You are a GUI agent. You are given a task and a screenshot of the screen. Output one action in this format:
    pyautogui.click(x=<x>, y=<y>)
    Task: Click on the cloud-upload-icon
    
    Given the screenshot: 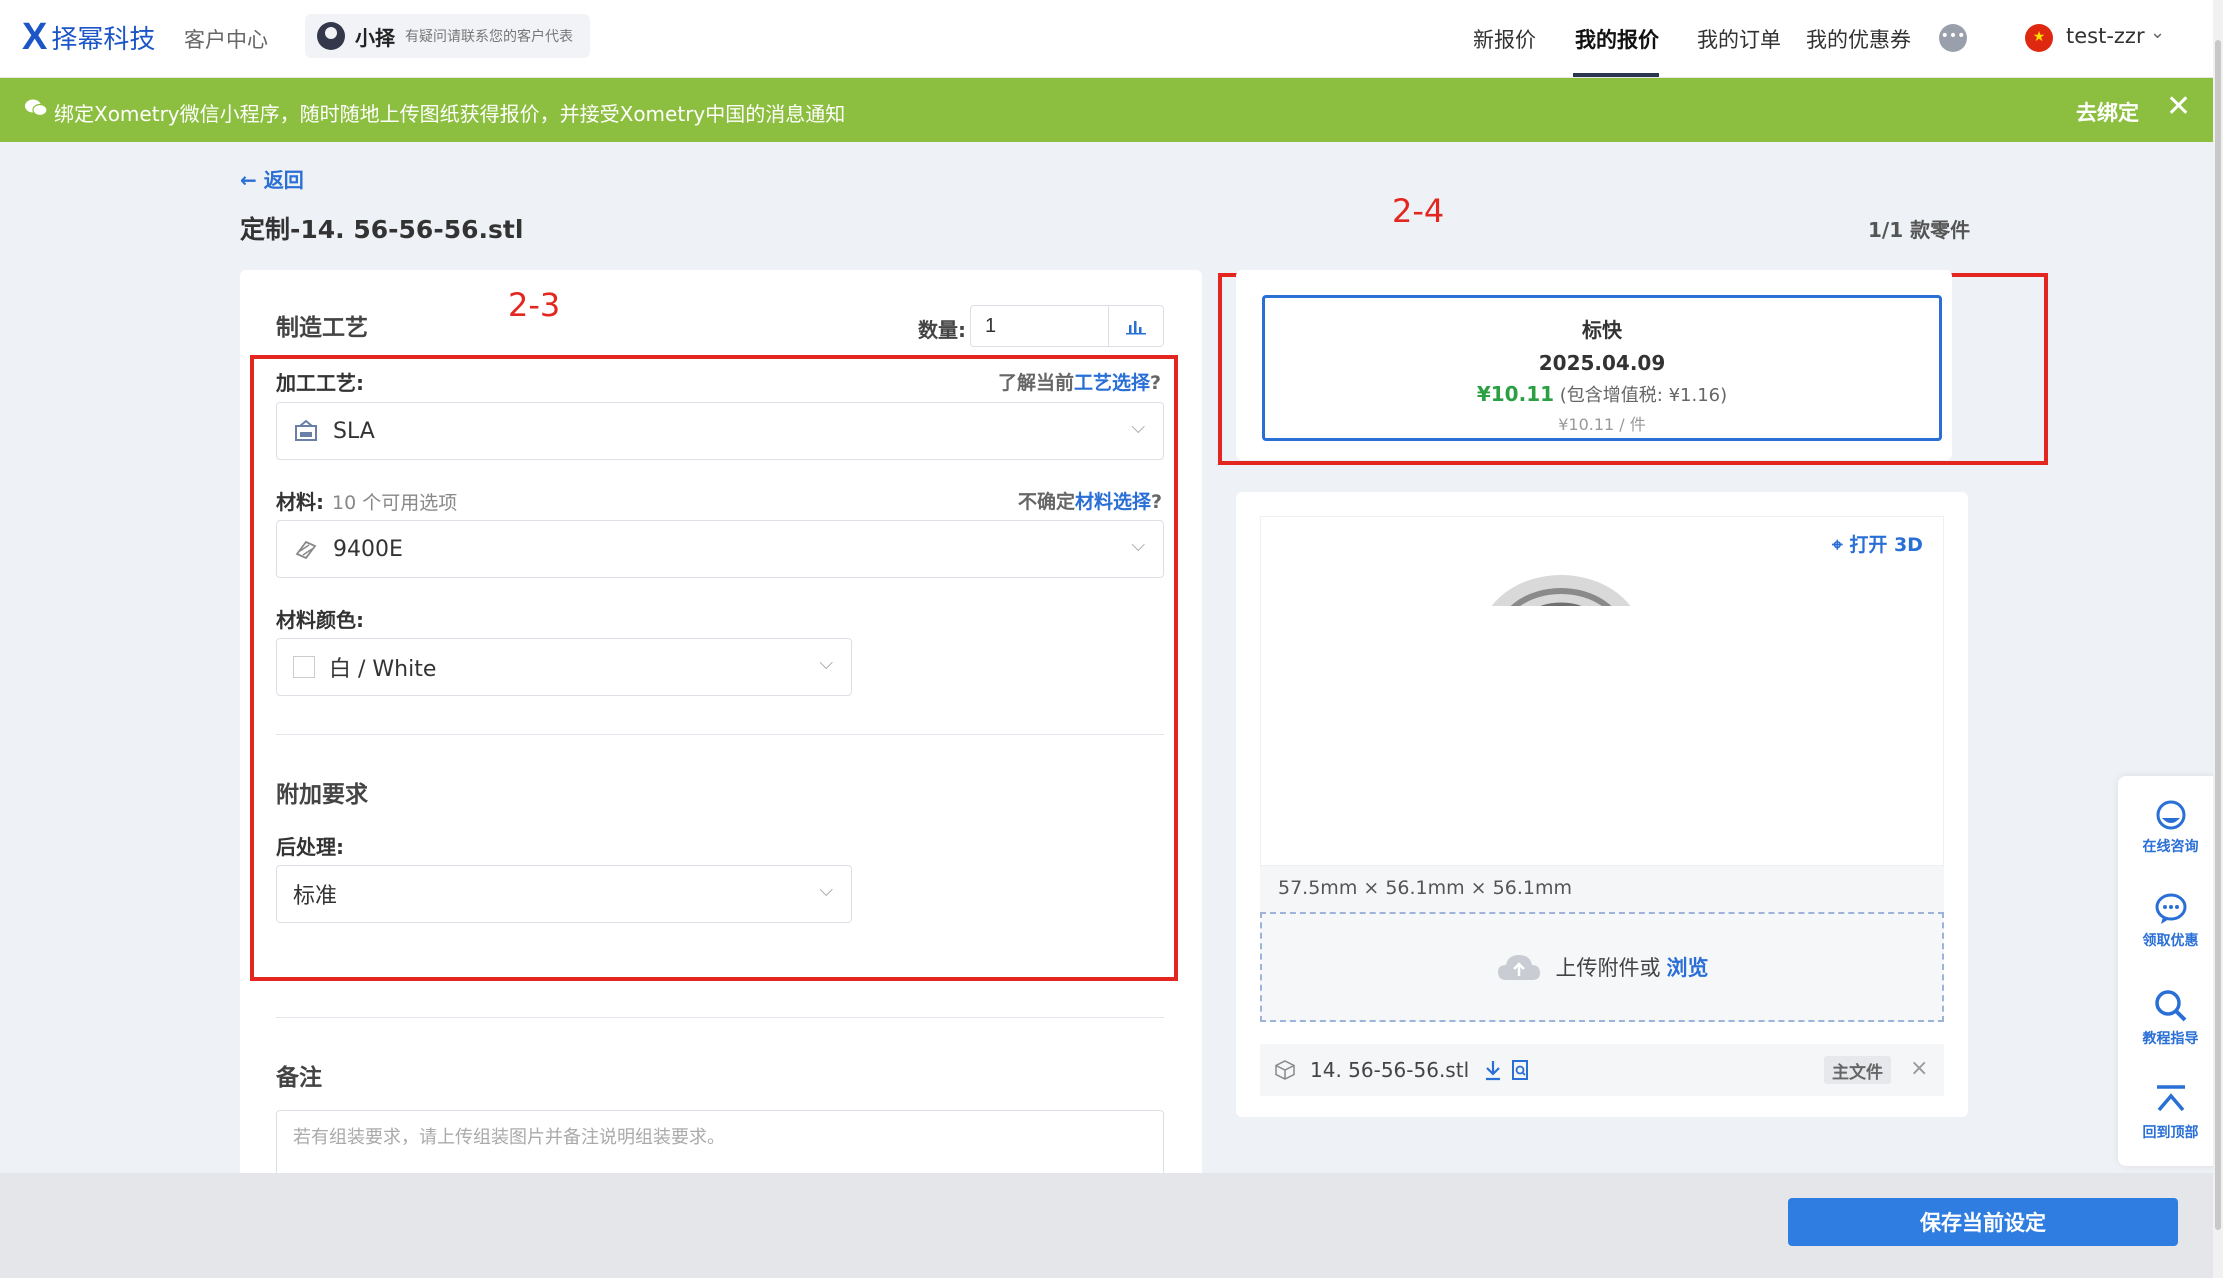 What is the action you would take?
    pyautogui.click(x=1518, y=967)
    